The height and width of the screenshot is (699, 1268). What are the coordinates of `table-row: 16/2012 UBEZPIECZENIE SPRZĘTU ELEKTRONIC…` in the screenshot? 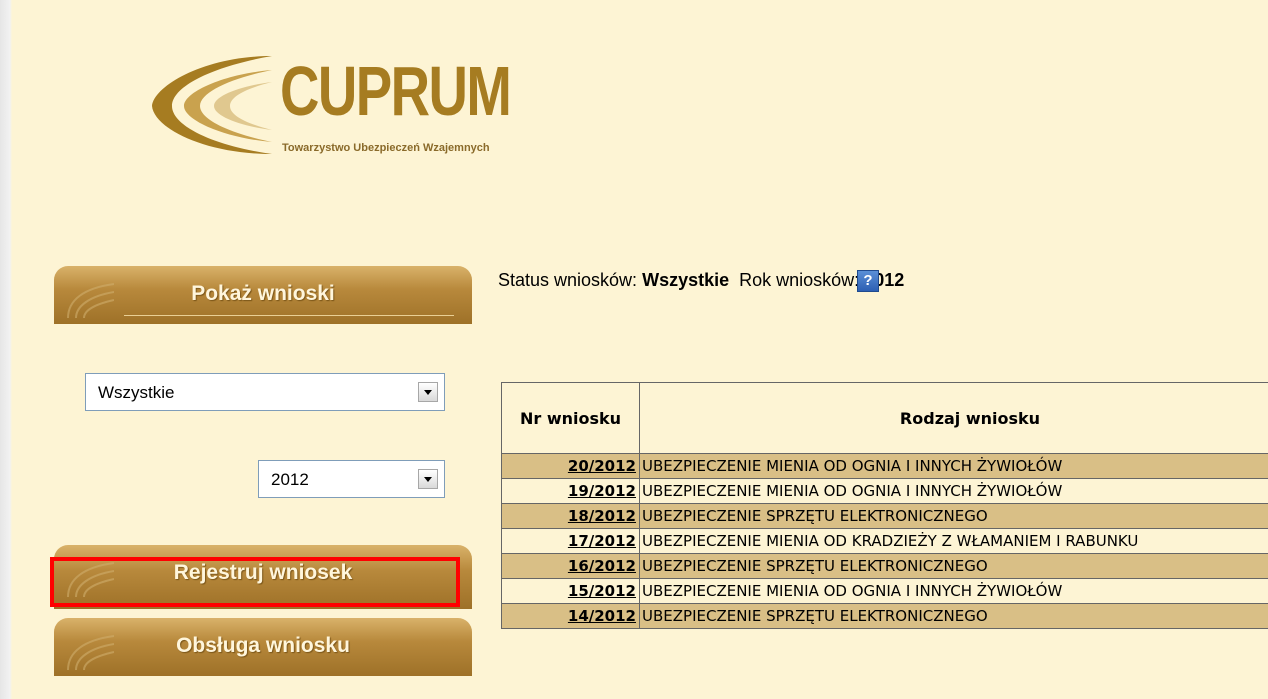 It's located at (884, 566).